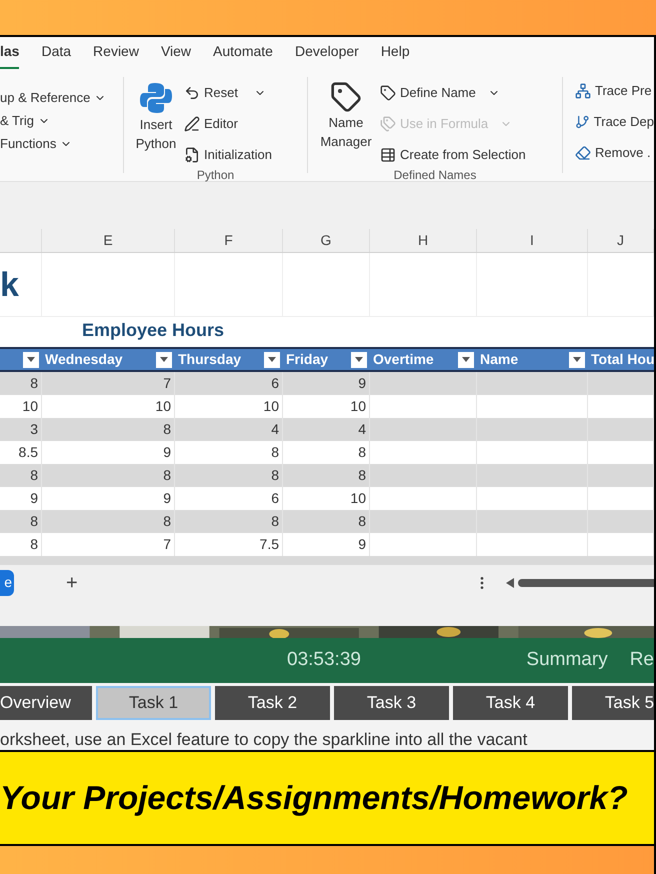  What do you see at coordinates (614, 90) in the screenshot?
I see `ribbon-button: Trace Pre` at bounding box center [614, 90].